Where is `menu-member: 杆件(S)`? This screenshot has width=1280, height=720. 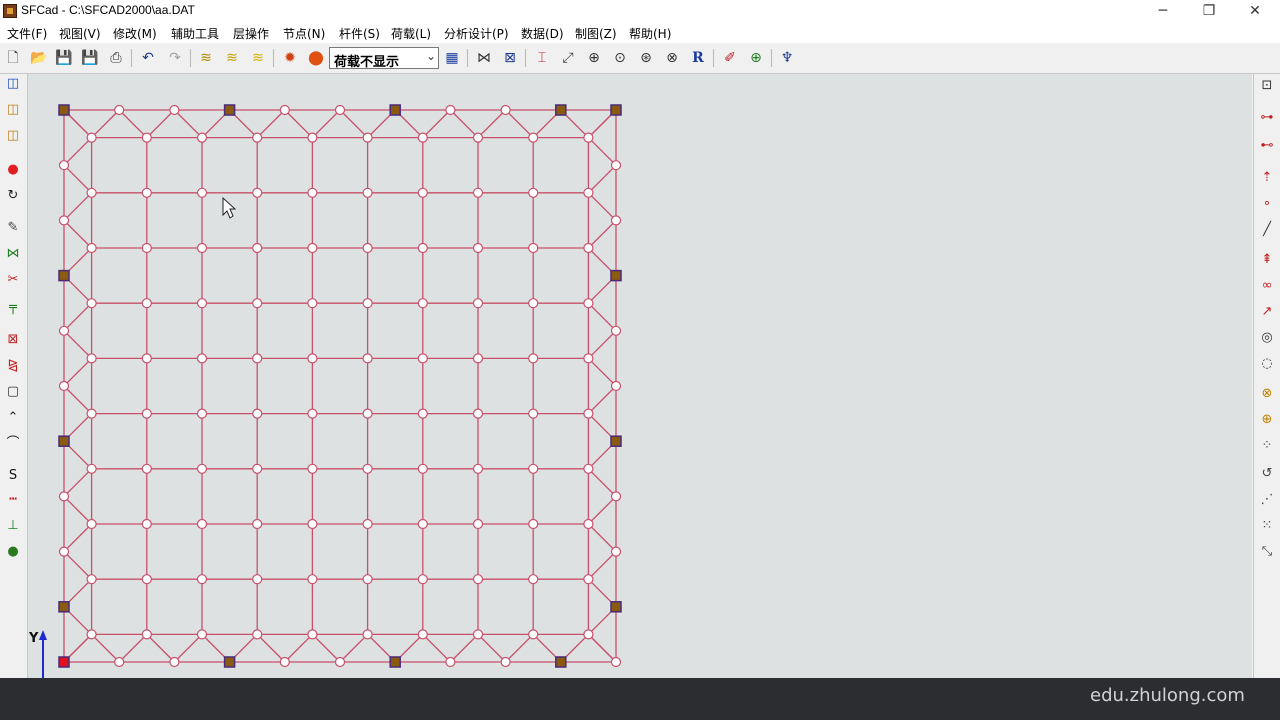
menu-member: 杆件(S) is located at coordinates (359, 33).